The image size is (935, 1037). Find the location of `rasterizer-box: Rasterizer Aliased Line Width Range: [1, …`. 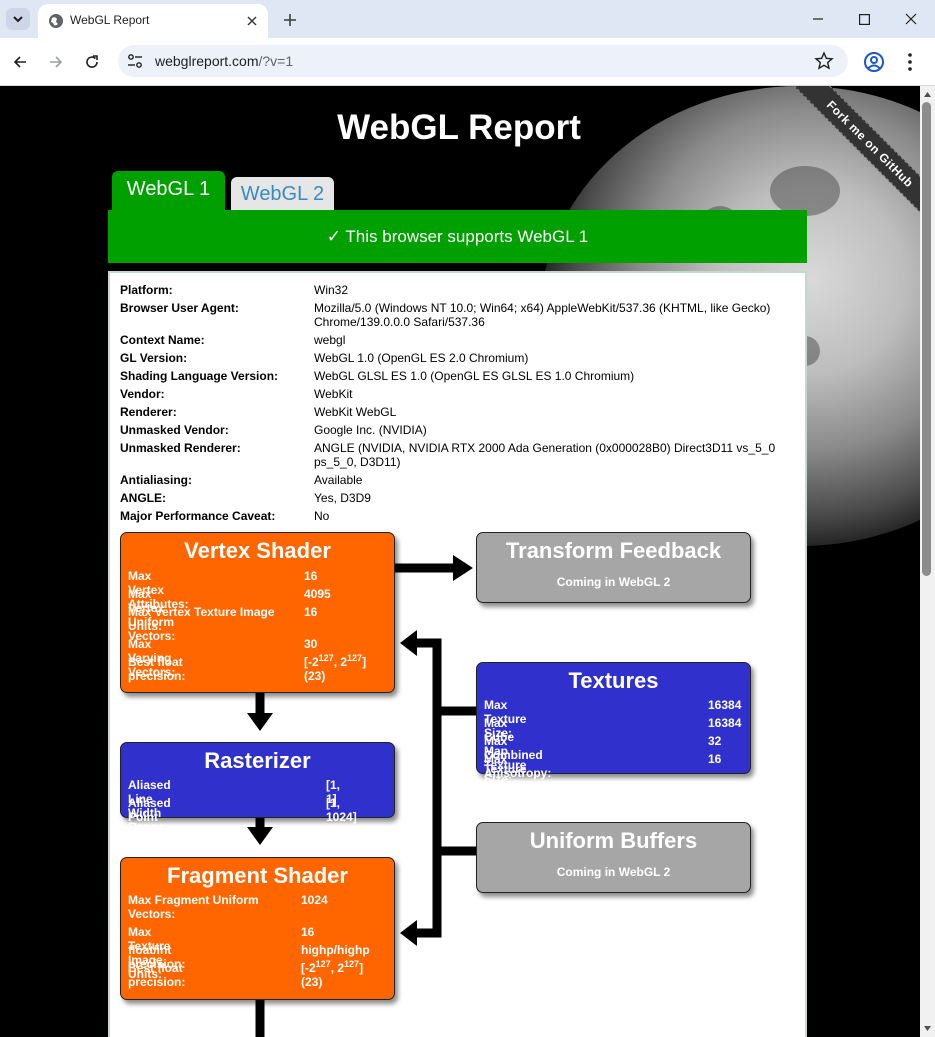

rasterizer-box: Rasterizer Aliased Line Width Range: [1, … is located at coordinates (257, 797).